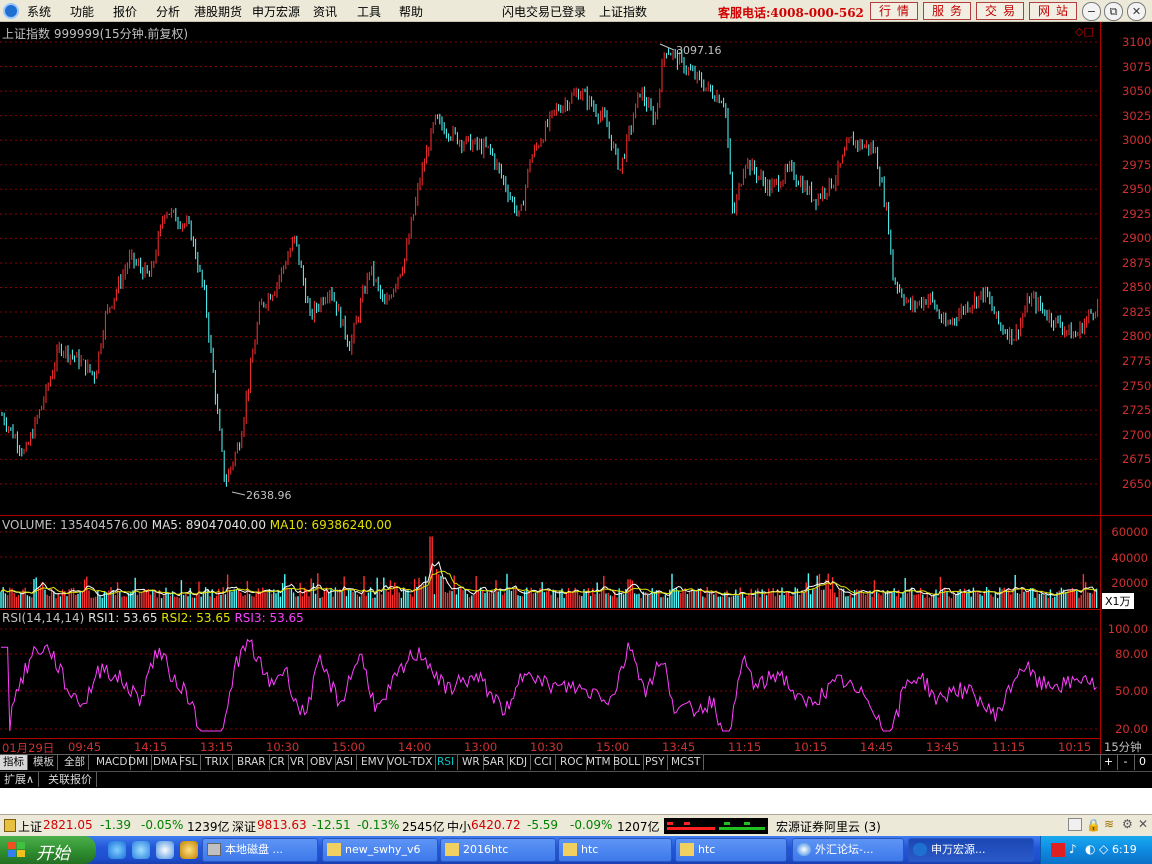 This screenshot has width=1152, height=864. What do you see at coordinates (1137, 336) in the screenshot?
I see `y-tick-2800: 2800` at bounding box center [1137, 336].